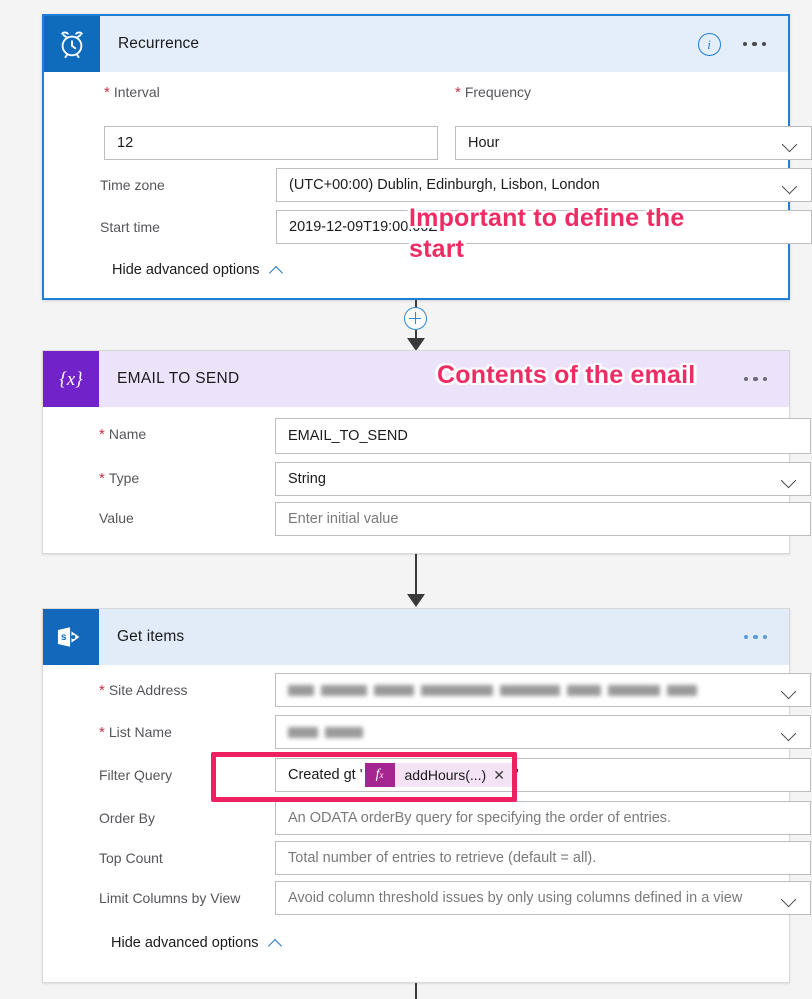 The height and width of the screenshot is (999, 812). What do you see at coordinates (116, 518) in the screenshot?
I see `value-label: Value` at bounding box center [116, 518].